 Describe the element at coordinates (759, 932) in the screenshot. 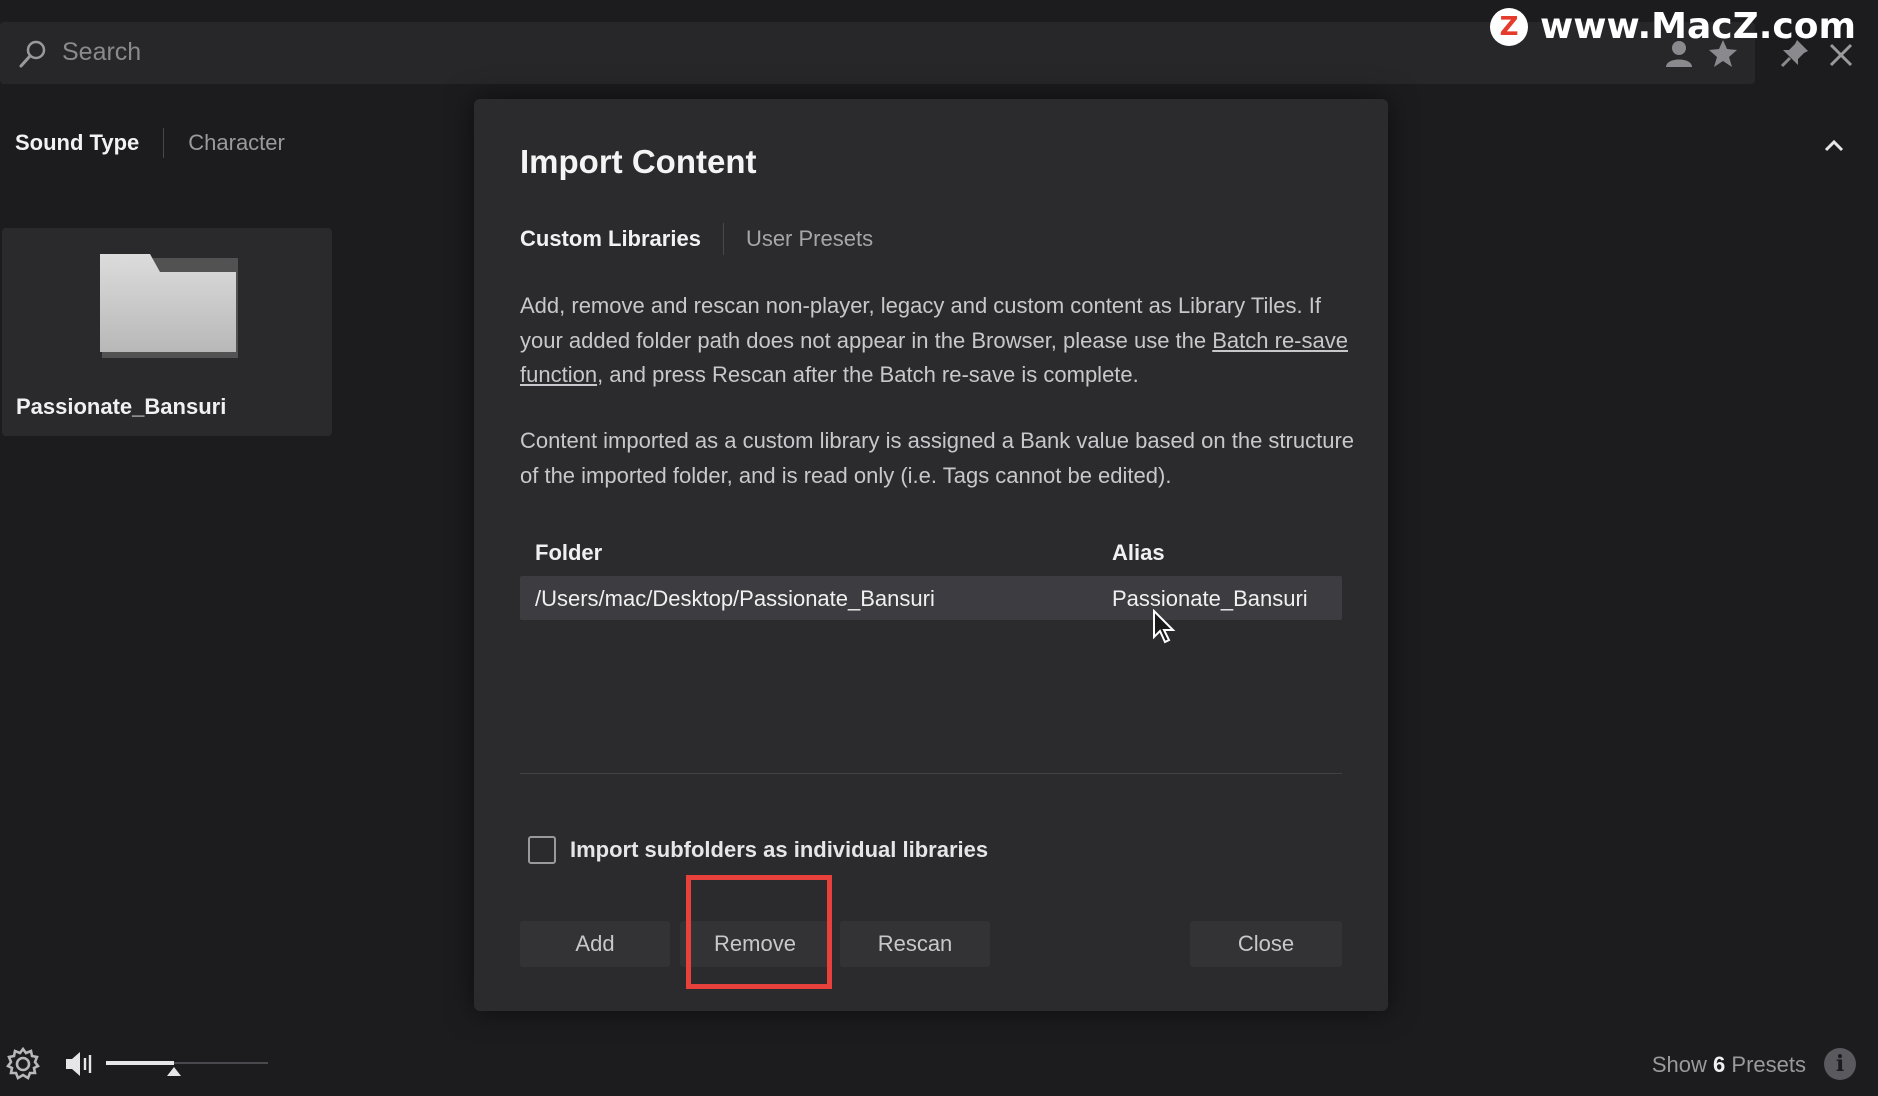

I see `remove-highlight-box` at that location.